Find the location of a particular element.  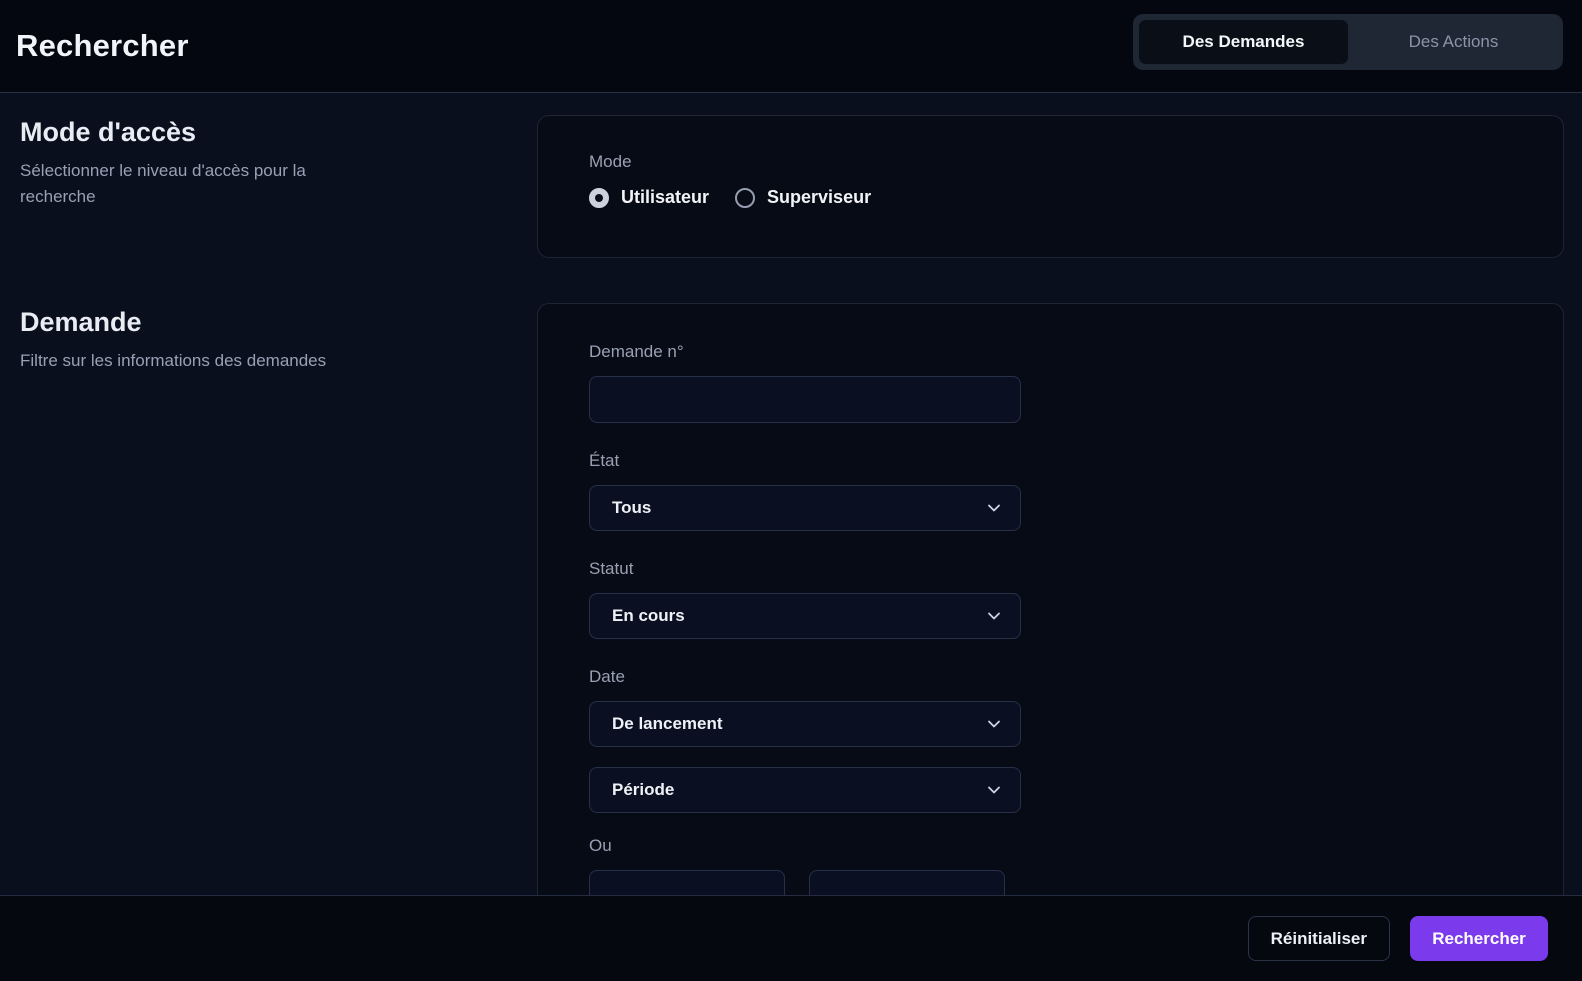

etat-label: État is located at coordinates (604, 460).